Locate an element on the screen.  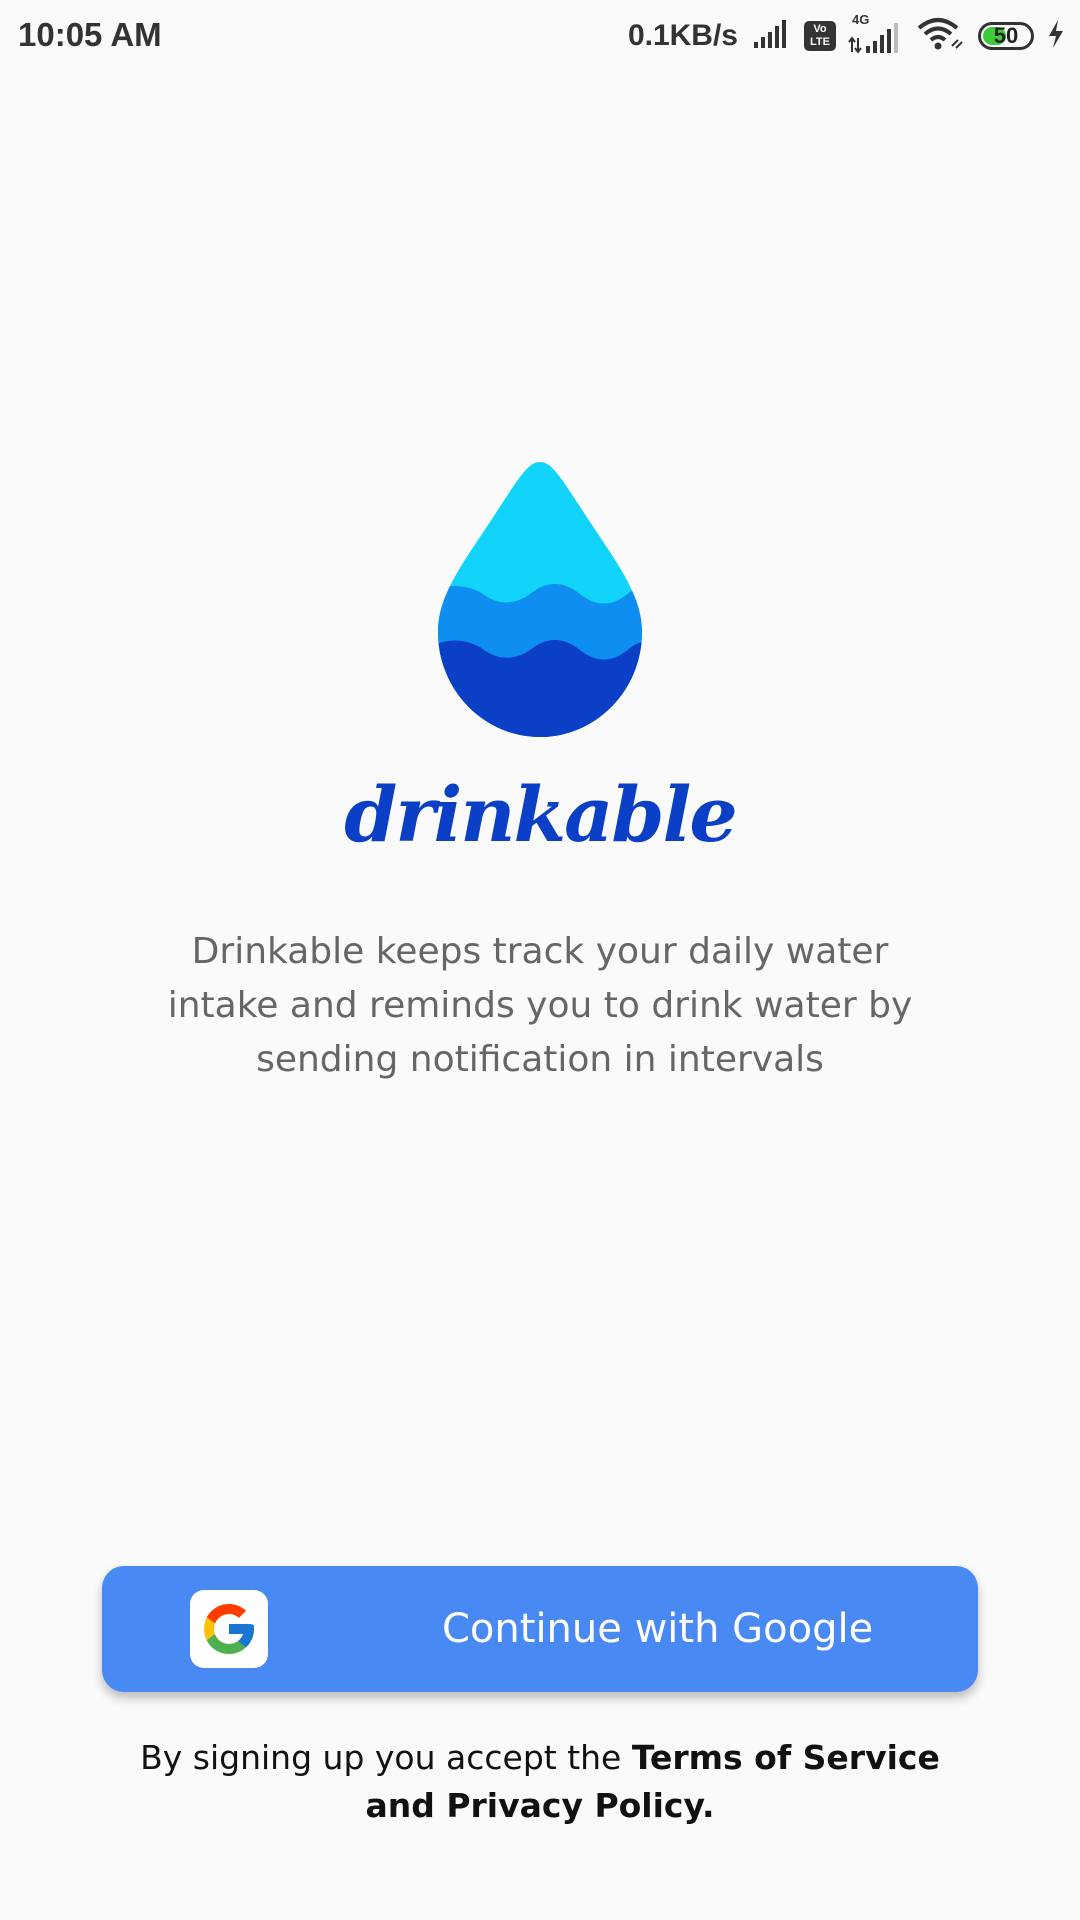
water-drop-logo is located at coordinates (540, 599).